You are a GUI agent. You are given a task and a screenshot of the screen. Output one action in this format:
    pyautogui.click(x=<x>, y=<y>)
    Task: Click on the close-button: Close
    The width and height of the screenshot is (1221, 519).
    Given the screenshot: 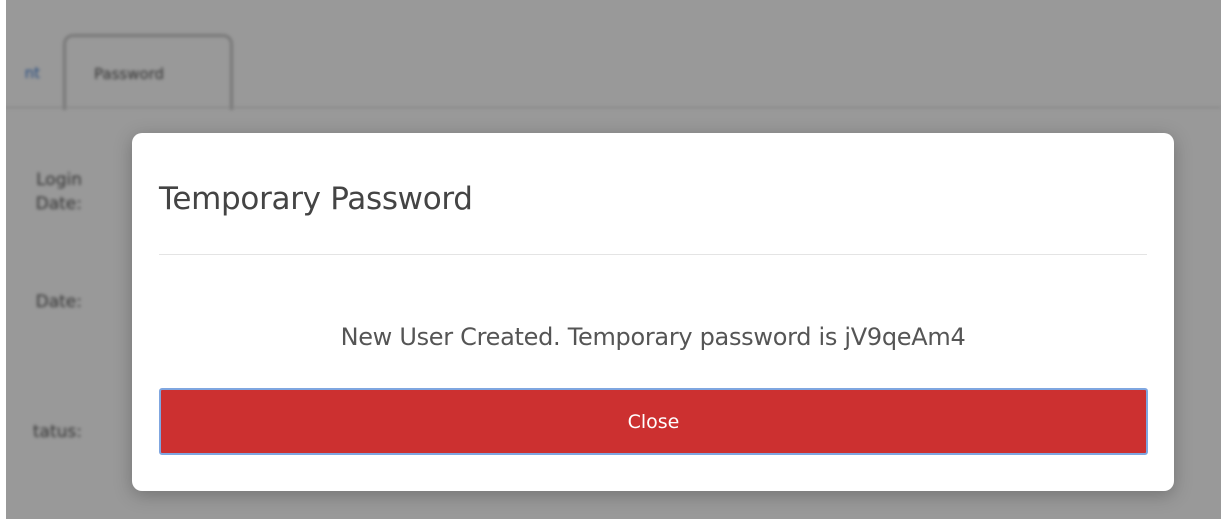 What is the action you would take?
    pyautogui.click(x=653, y=421)
    